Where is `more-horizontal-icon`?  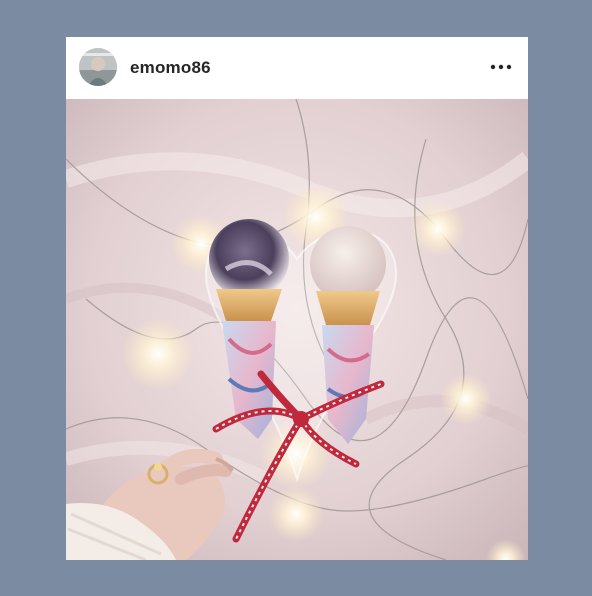
more-horizontal-icon is located at coordinates (501, 67).